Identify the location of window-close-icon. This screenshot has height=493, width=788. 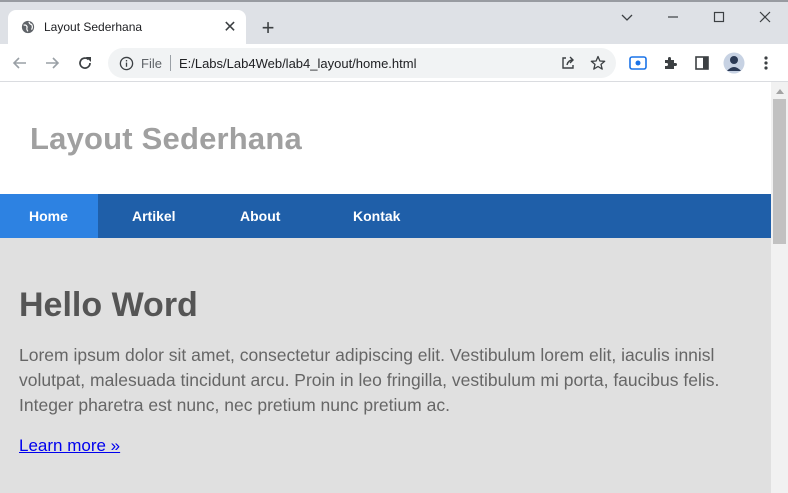
(765, 17).